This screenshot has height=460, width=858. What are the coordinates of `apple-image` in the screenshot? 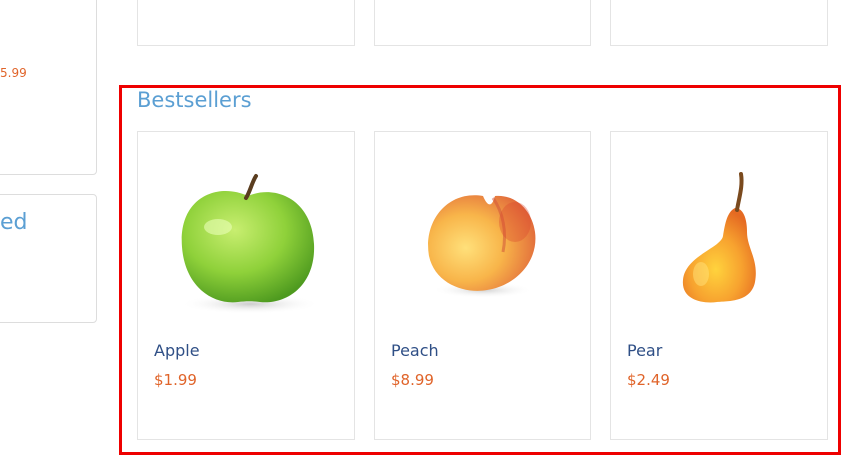 It's located at (246, 242).